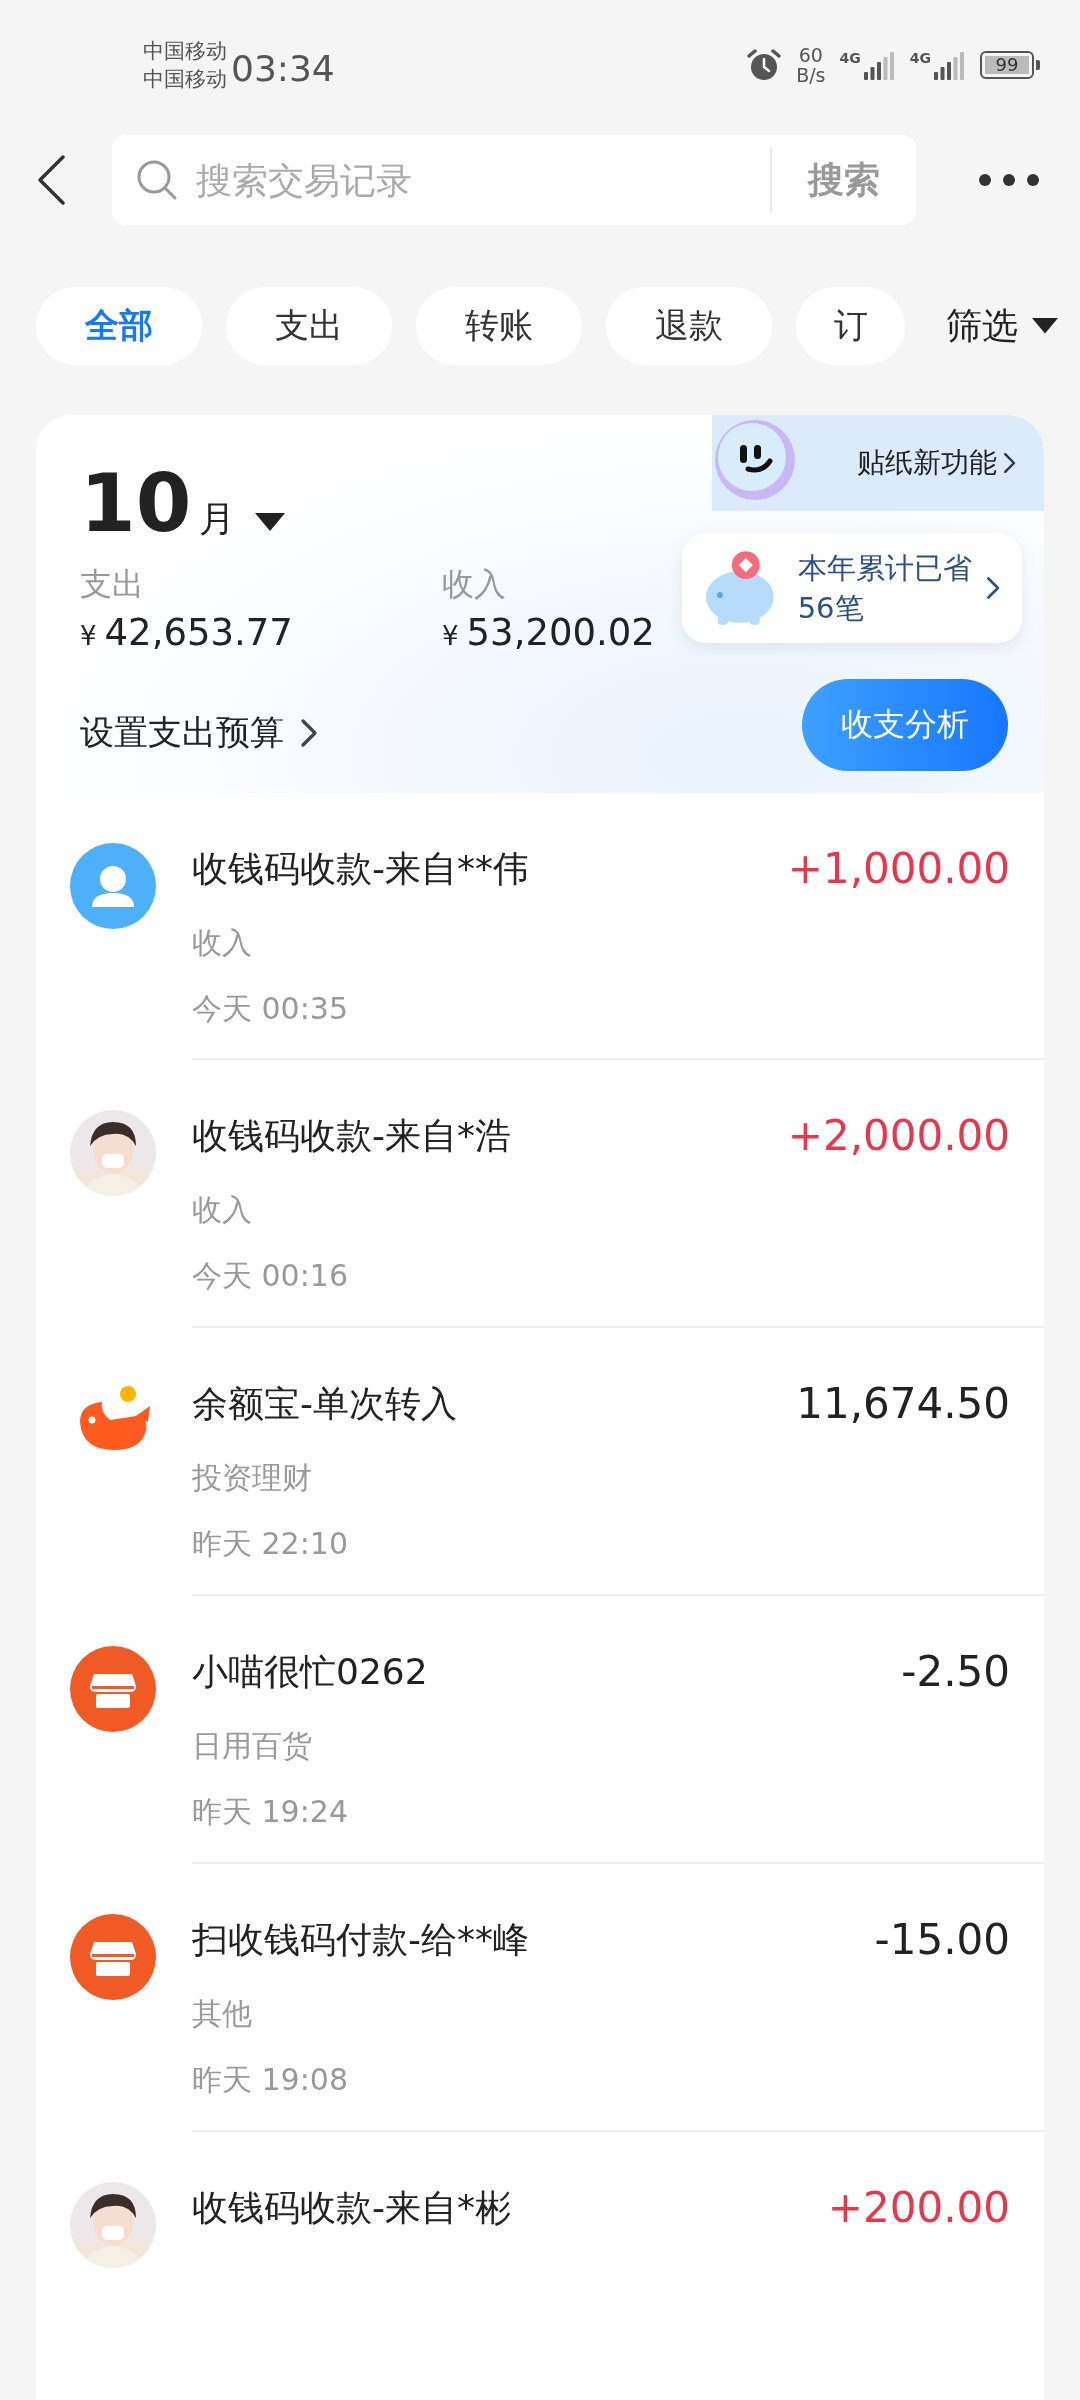  Describe the element at coordinates (903, 1404) in the screenshot. I see `transaction-amount: 11,674.50` at that location.